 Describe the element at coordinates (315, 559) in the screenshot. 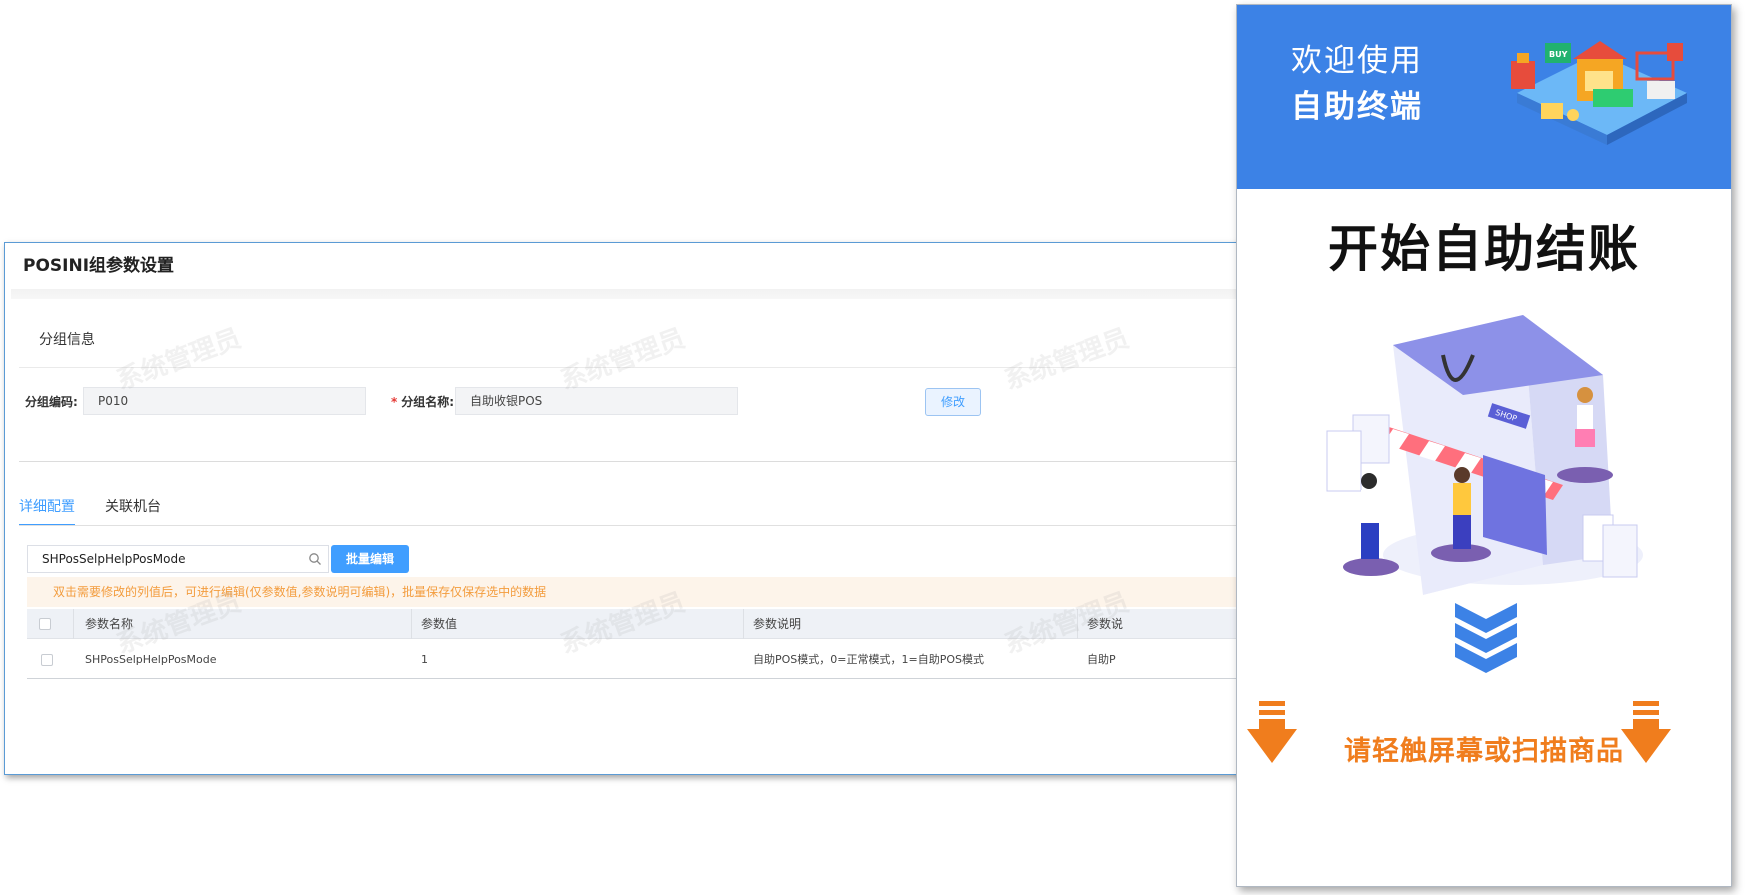

I see `search-icon` at that location.